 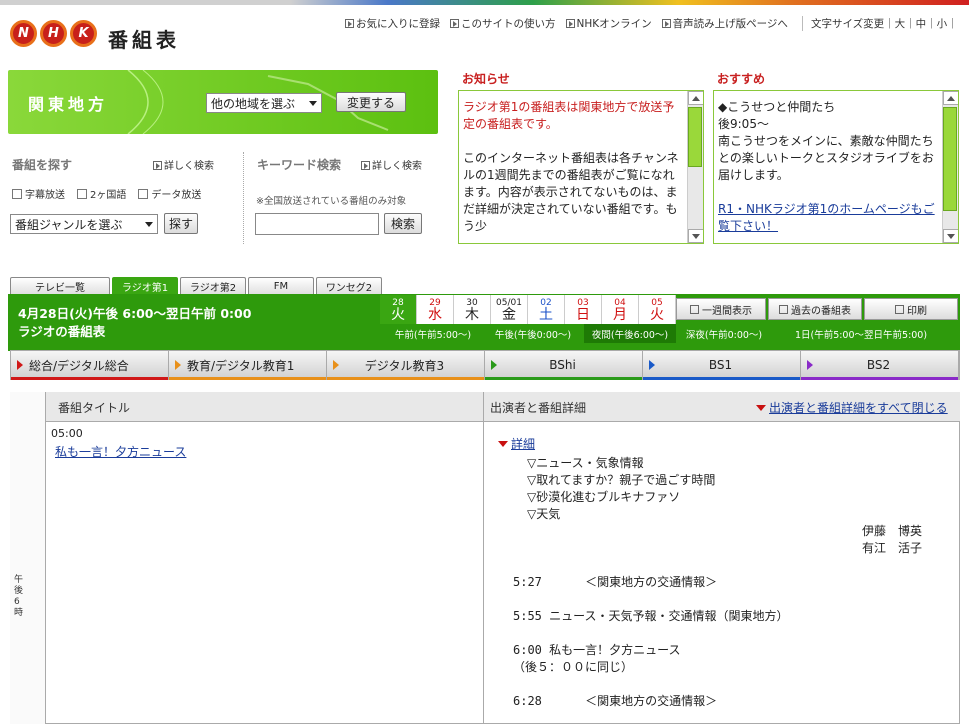 I want to click on voice-page-link: 音声読み上げ版ページへ, so click(x=724, y=23).